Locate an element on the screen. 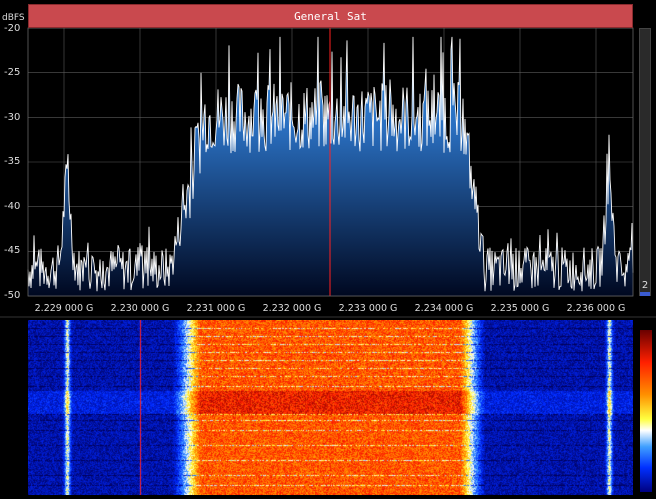 This screenshot has width=656, height=499. y-tick-label: -25 is located at coordinates (12, 72).